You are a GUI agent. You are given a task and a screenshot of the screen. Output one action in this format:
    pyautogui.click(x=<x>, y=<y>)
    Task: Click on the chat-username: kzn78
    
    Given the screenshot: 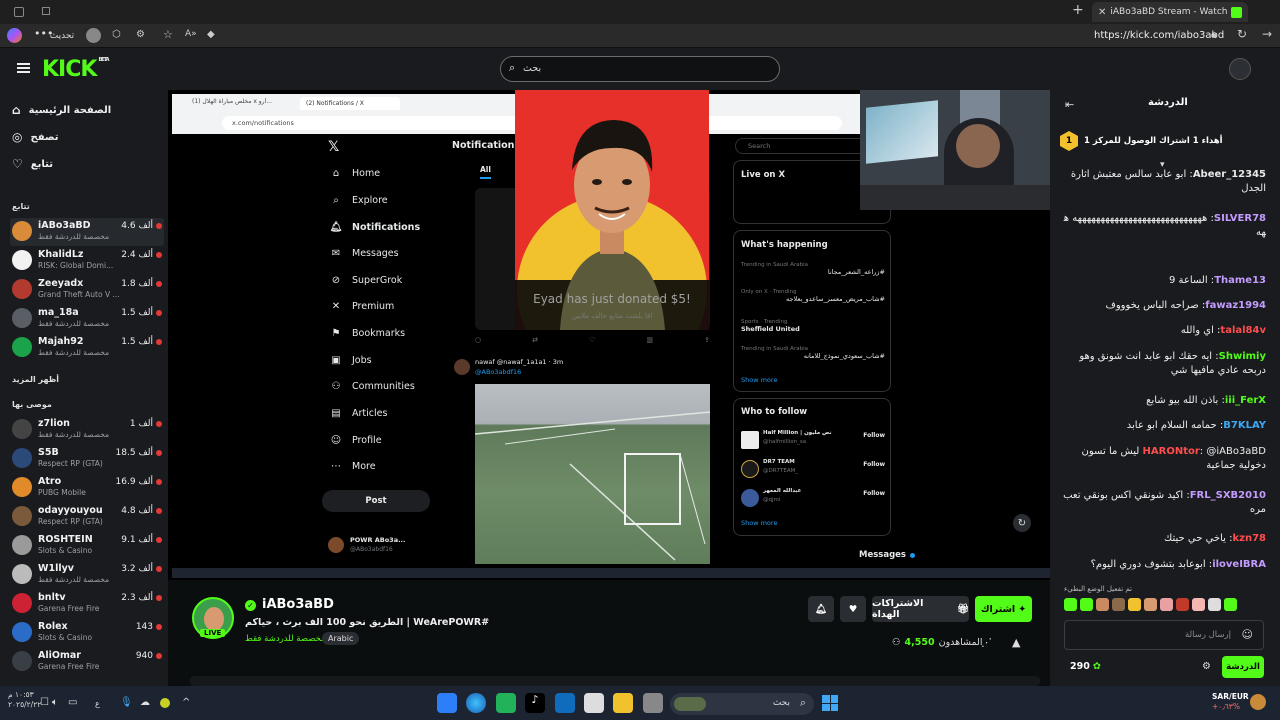 What is the action you would take?
    pyautogui.click(x=1249, y=538)
    